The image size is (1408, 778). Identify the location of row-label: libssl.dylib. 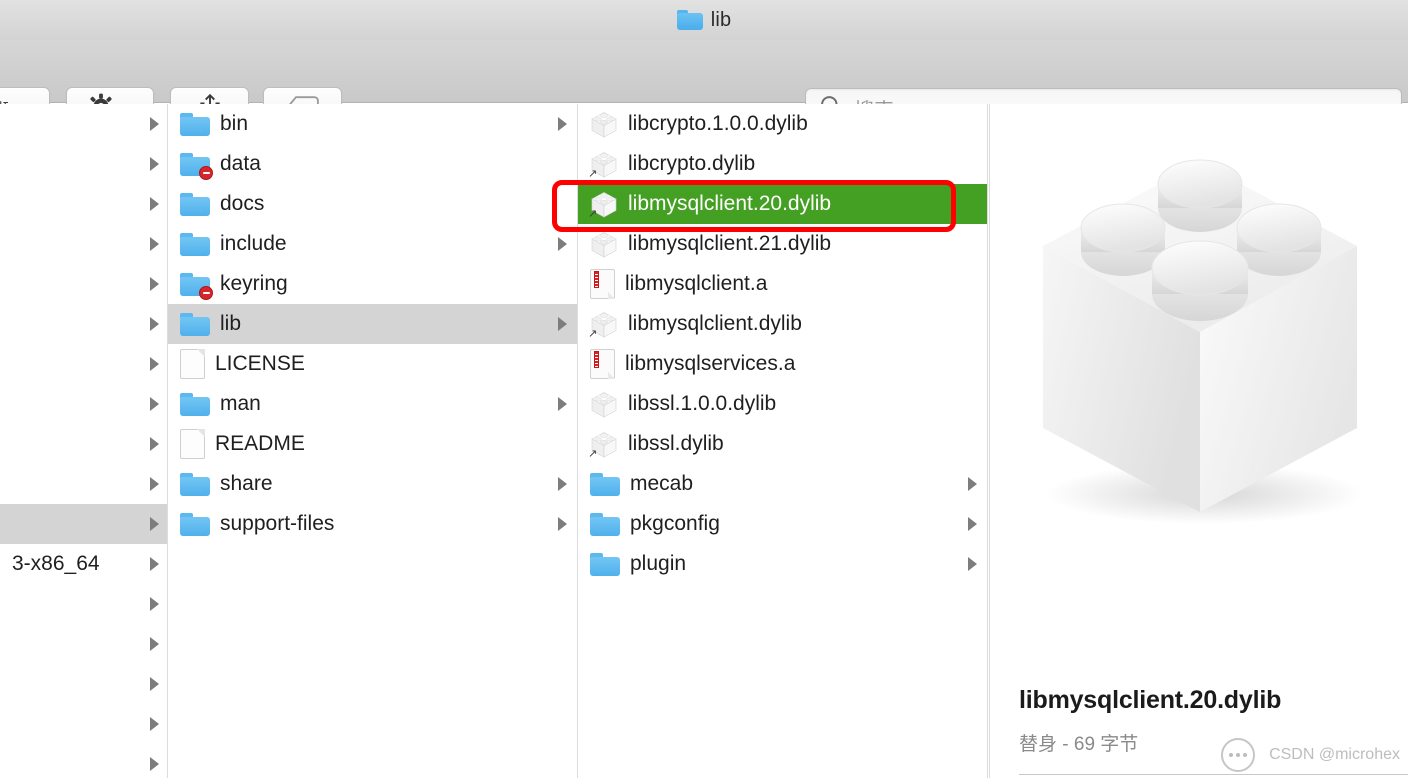
(676, 443).